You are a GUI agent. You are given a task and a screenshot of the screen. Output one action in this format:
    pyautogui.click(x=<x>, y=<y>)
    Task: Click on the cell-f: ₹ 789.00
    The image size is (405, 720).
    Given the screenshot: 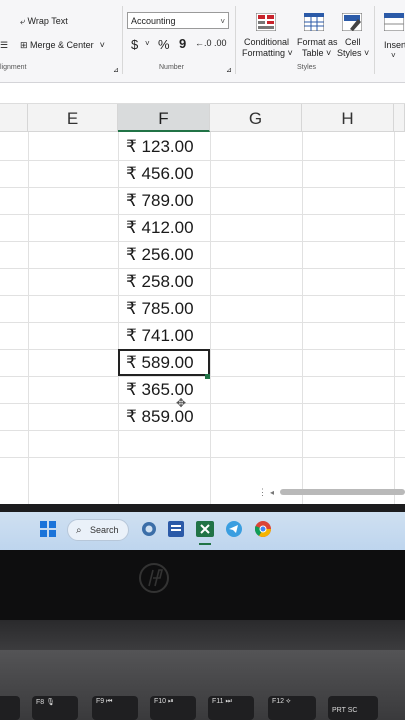 What is the action you would take?
    pyautogui.click(x=164, y=200)
    